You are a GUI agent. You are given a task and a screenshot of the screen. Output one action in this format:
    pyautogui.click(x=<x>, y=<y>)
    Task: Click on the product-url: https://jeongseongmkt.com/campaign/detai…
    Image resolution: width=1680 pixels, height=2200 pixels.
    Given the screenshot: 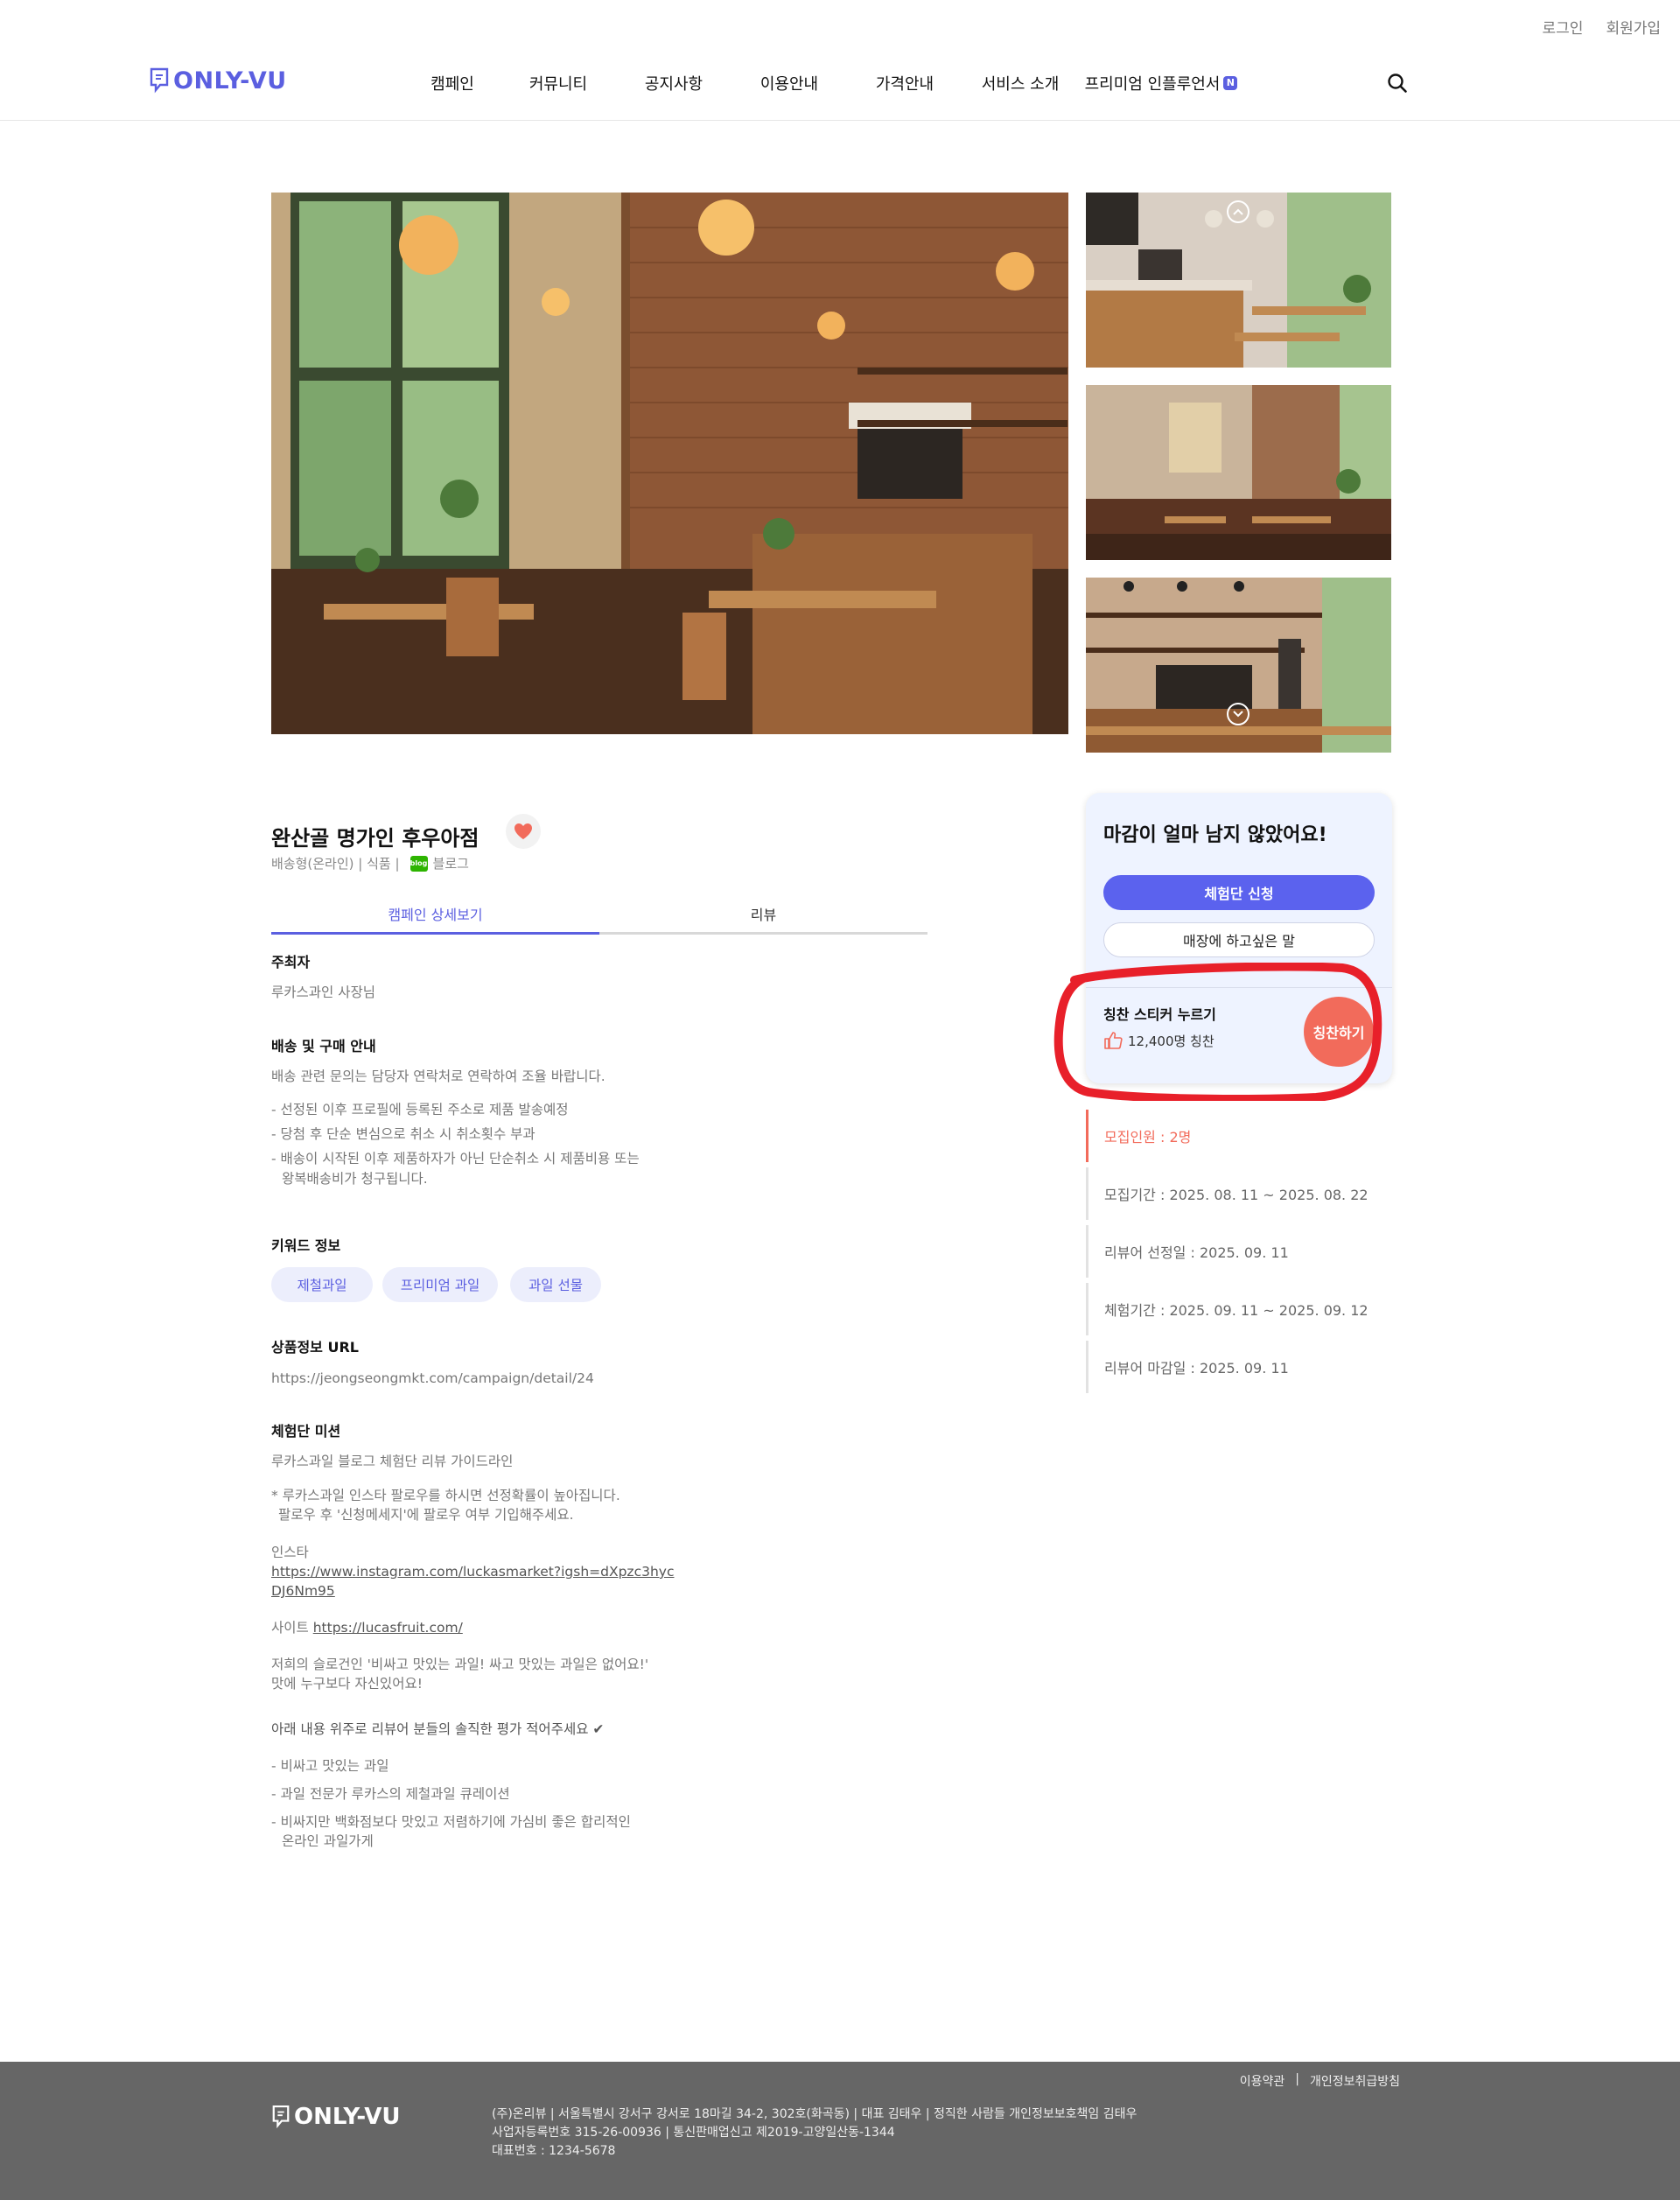 What is the action you would take?
    pyautogui.click(x=432, y=1379)
    